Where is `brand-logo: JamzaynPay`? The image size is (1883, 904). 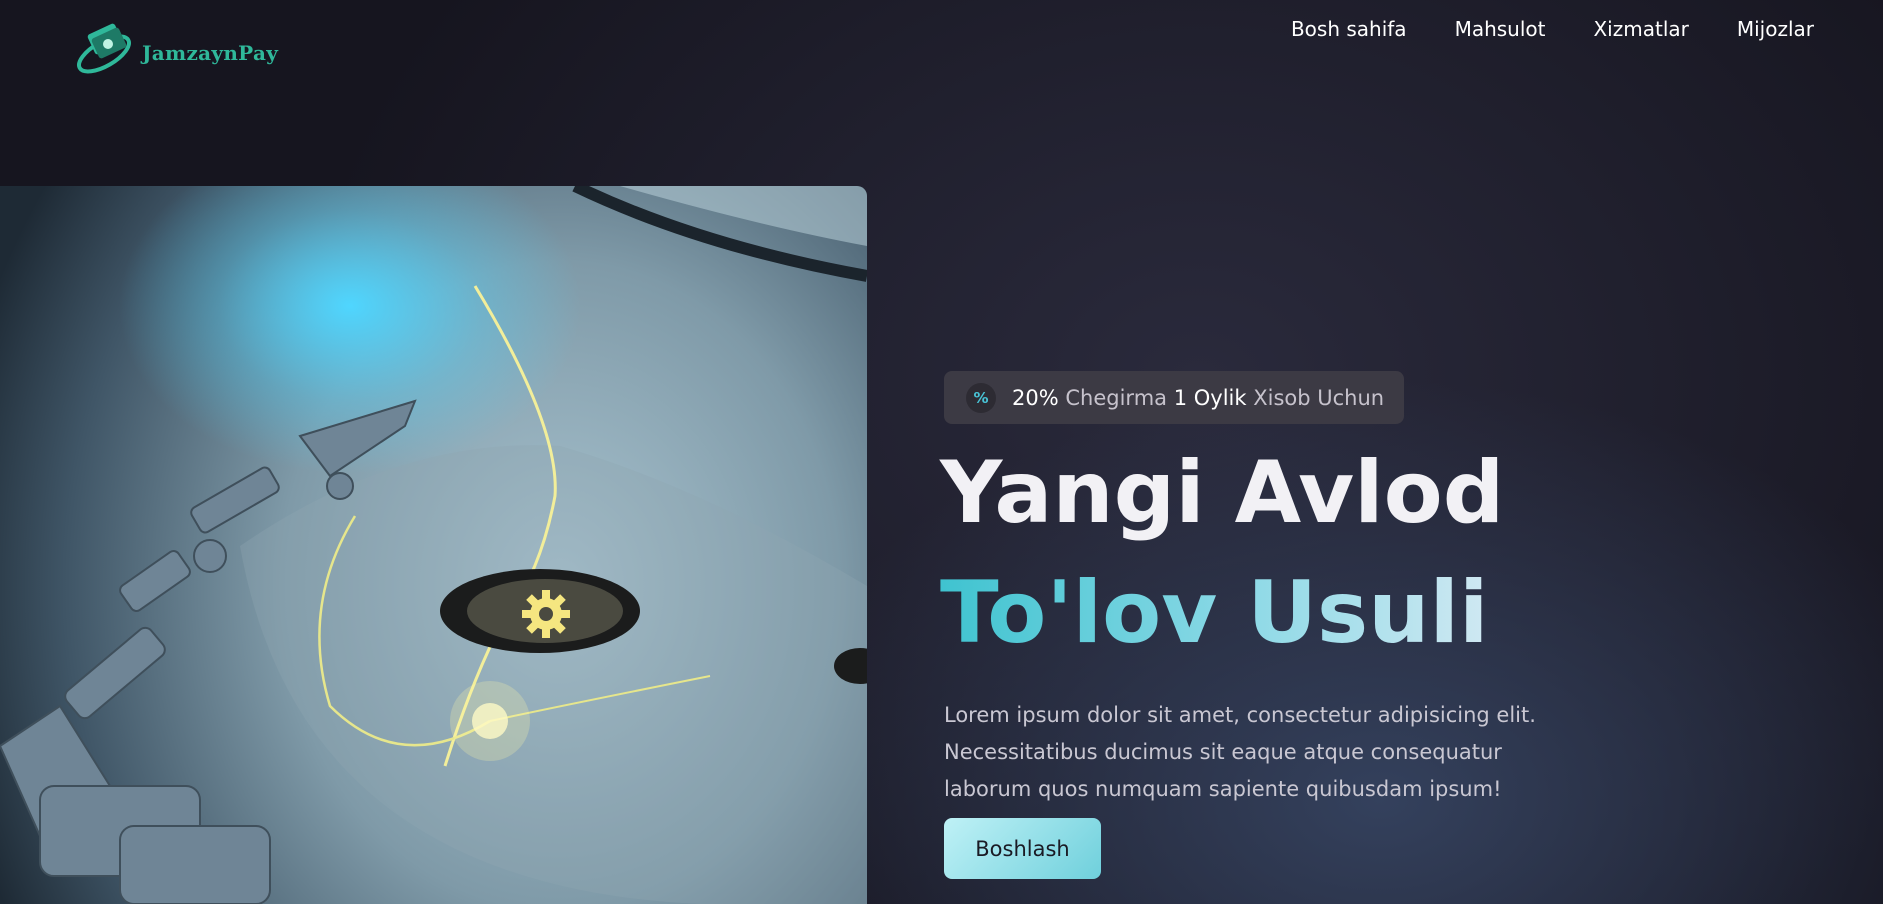 brand-logo: JamzaynPay is located at coordinates (176, 50).